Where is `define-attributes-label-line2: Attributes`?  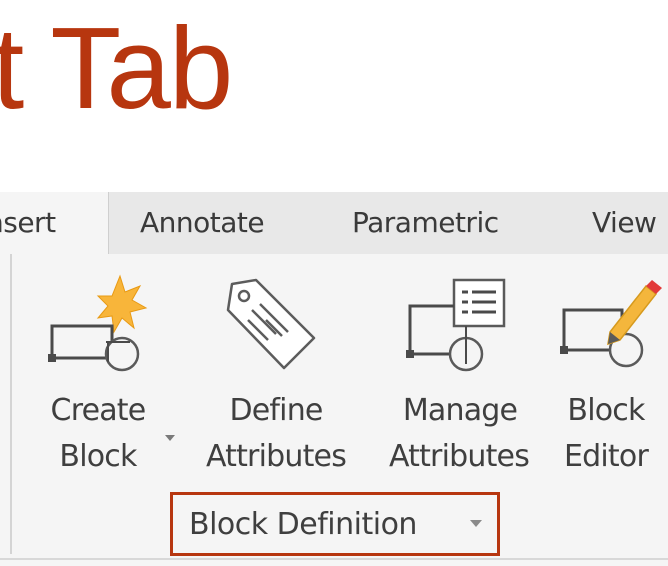
define-attributes-label-line2: Attributes is located at coordinates (276, 456).